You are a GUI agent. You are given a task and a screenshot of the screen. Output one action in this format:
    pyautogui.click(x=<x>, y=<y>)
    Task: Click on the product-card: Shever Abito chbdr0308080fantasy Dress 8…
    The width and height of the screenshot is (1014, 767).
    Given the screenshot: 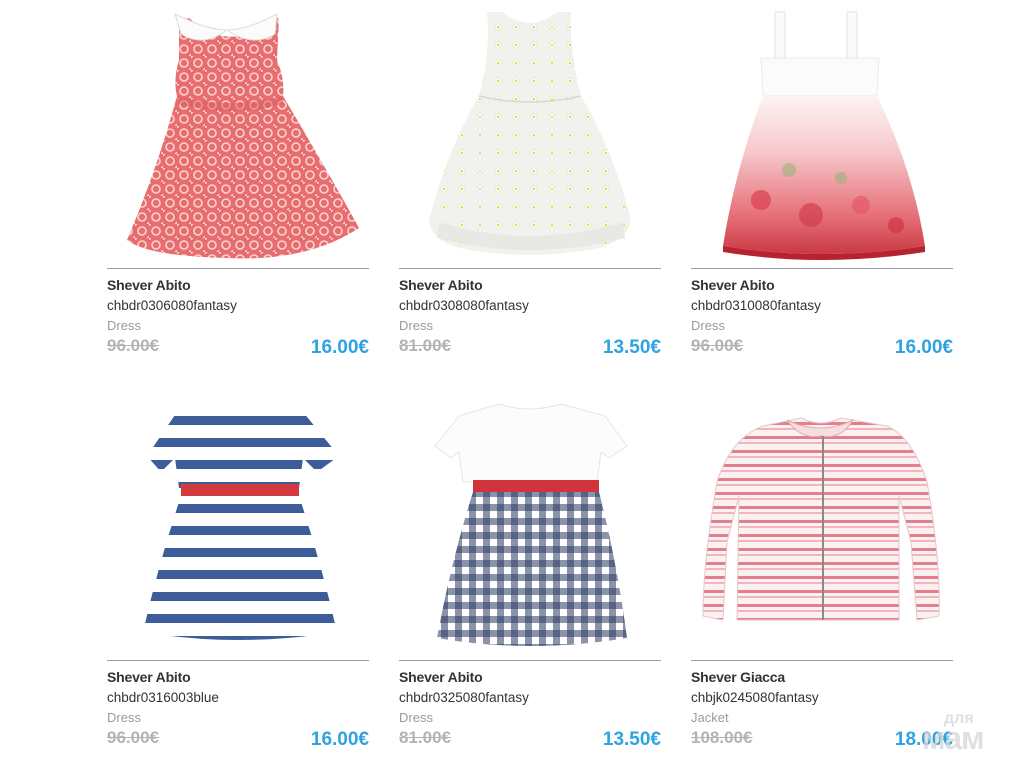 What is the action you would take?
    pyautogui.click(x=530, y=180)
    